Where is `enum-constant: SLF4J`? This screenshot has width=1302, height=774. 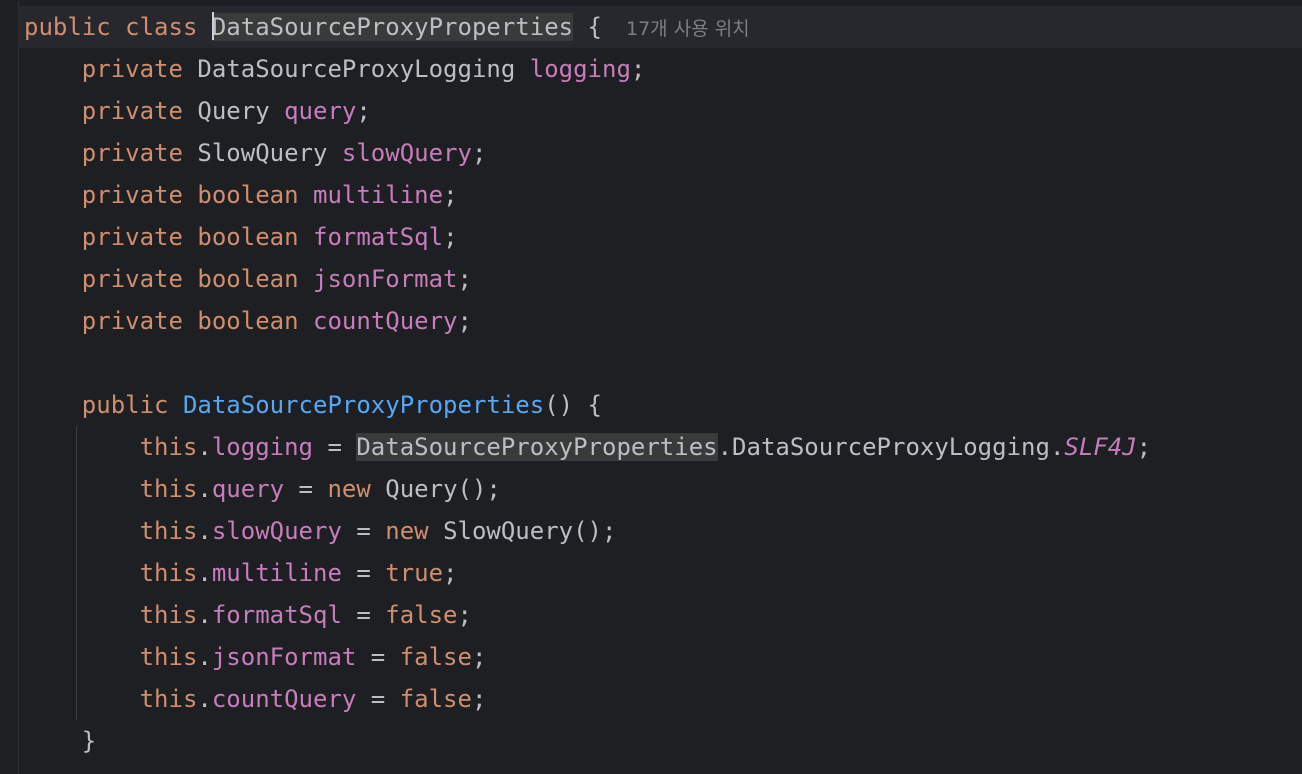 enum-constant: SLF4J is located at coordinates (1100, 447).